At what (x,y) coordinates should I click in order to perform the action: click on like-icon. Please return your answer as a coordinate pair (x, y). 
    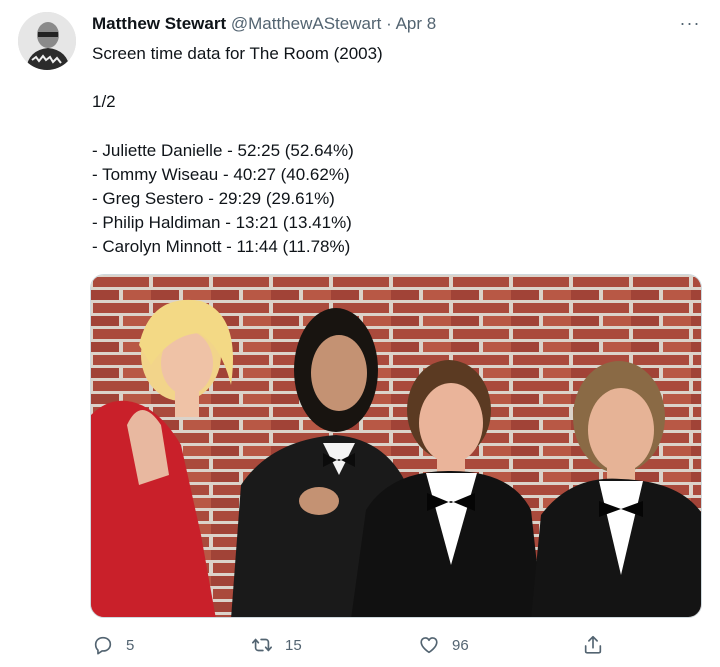
    Looking at the image, I should click on (429, 645).